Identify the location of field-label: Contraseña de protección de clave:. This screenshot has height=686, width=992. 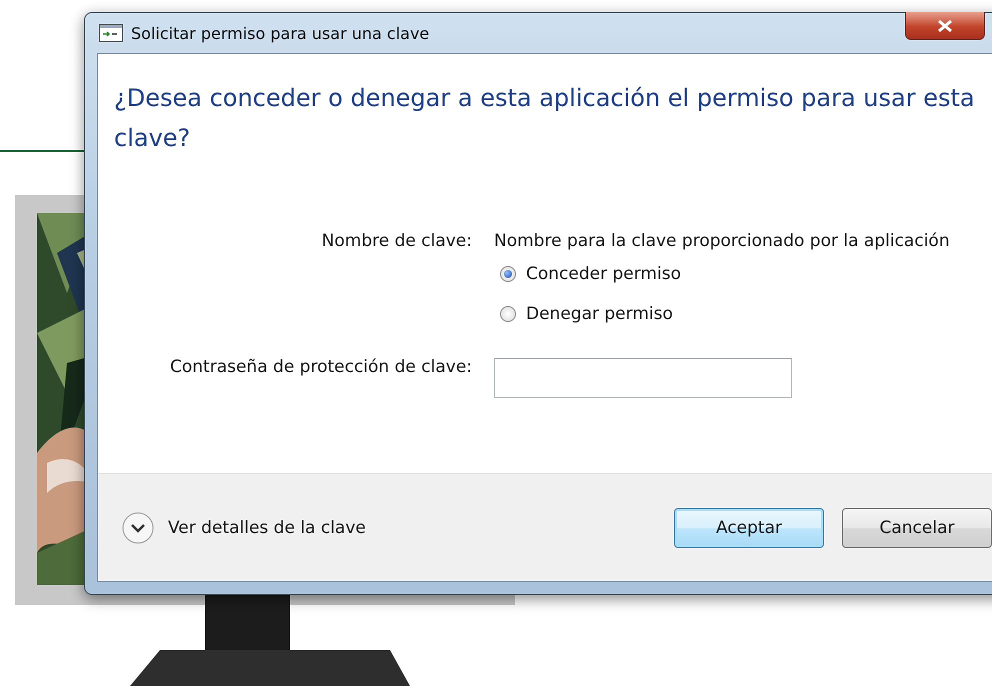
(320, 367).